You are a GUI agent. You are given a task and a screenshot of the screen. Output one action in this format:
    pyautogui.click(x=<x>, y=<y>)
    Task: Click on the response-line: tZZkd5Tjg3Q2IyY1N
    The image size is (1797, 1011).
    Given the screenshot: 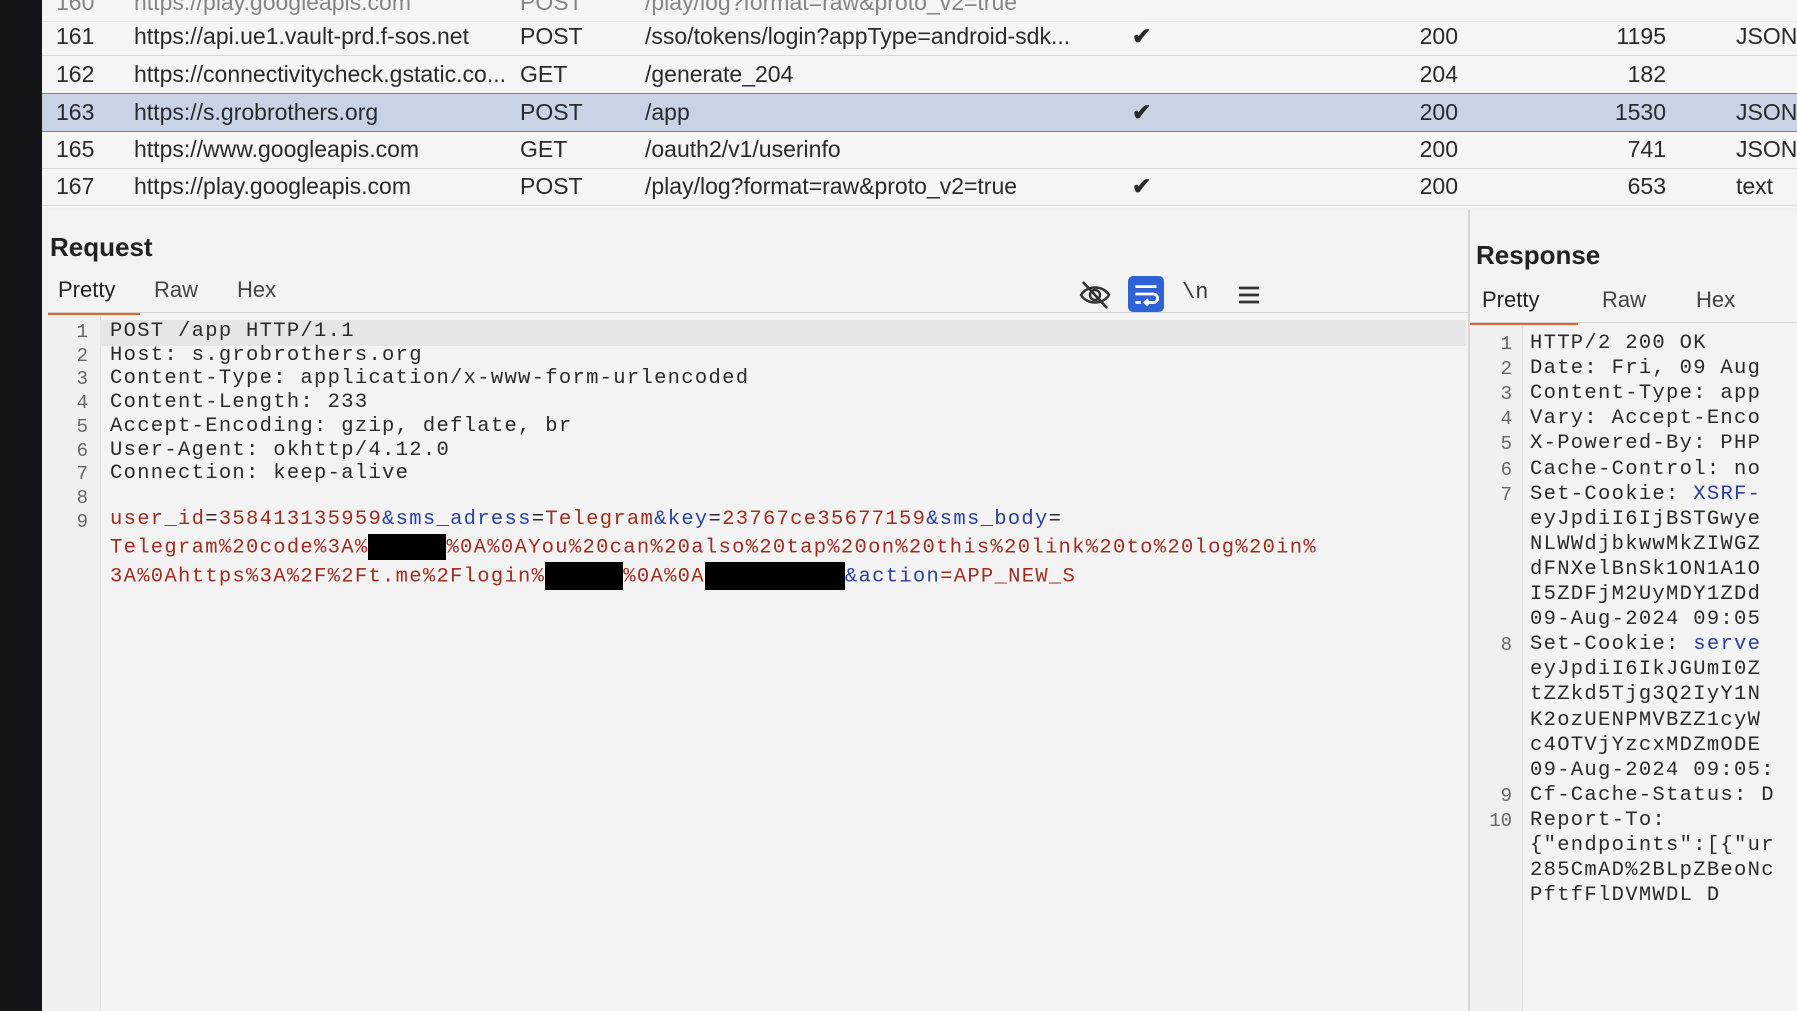 What is the action you would take?
    pyautogui.click(x=1645, y=694)
    